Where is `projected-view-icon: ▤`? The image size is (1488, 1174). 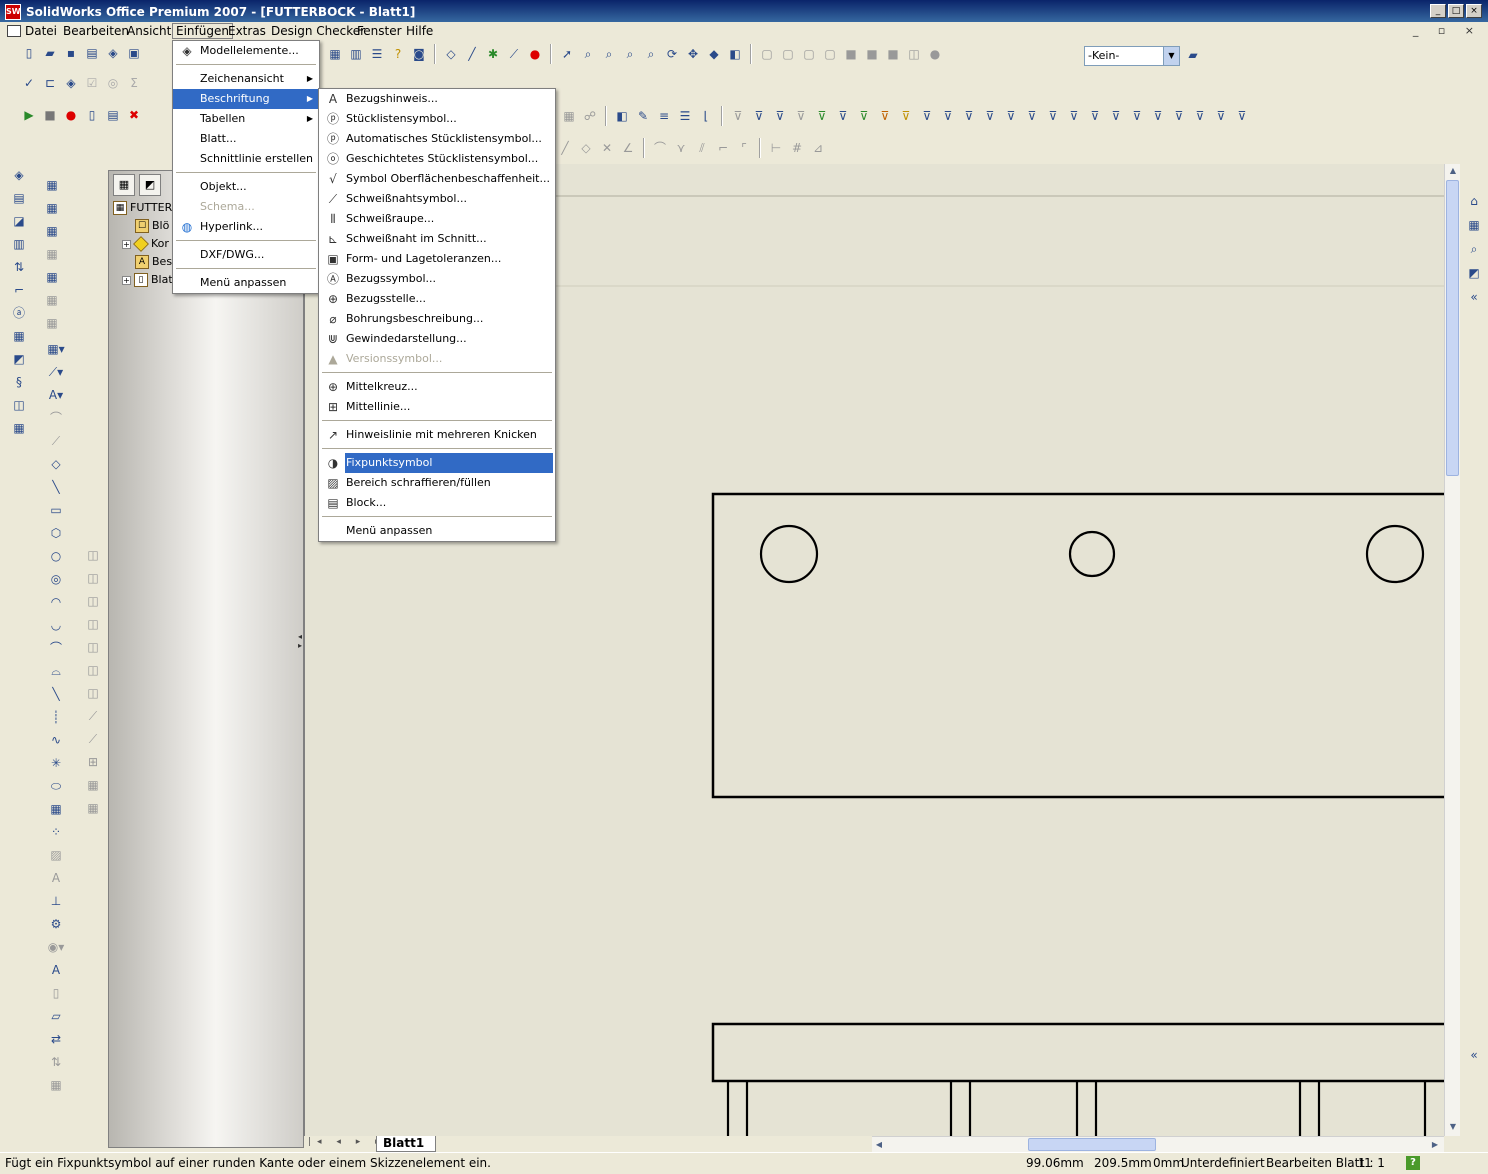
projected-view-icon: ▤ is located at coordinates (19, 198).